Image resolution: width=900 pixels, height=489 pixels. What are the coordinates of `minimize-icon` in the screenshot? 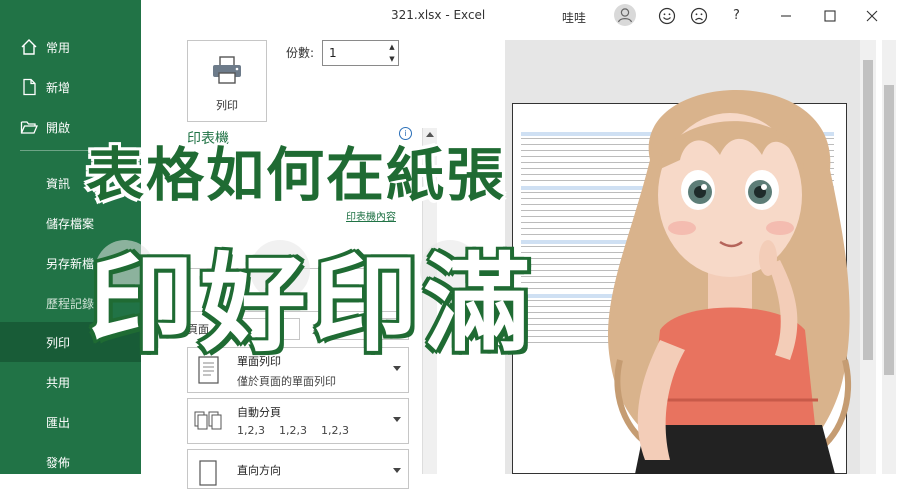 It's located at (786, 16).